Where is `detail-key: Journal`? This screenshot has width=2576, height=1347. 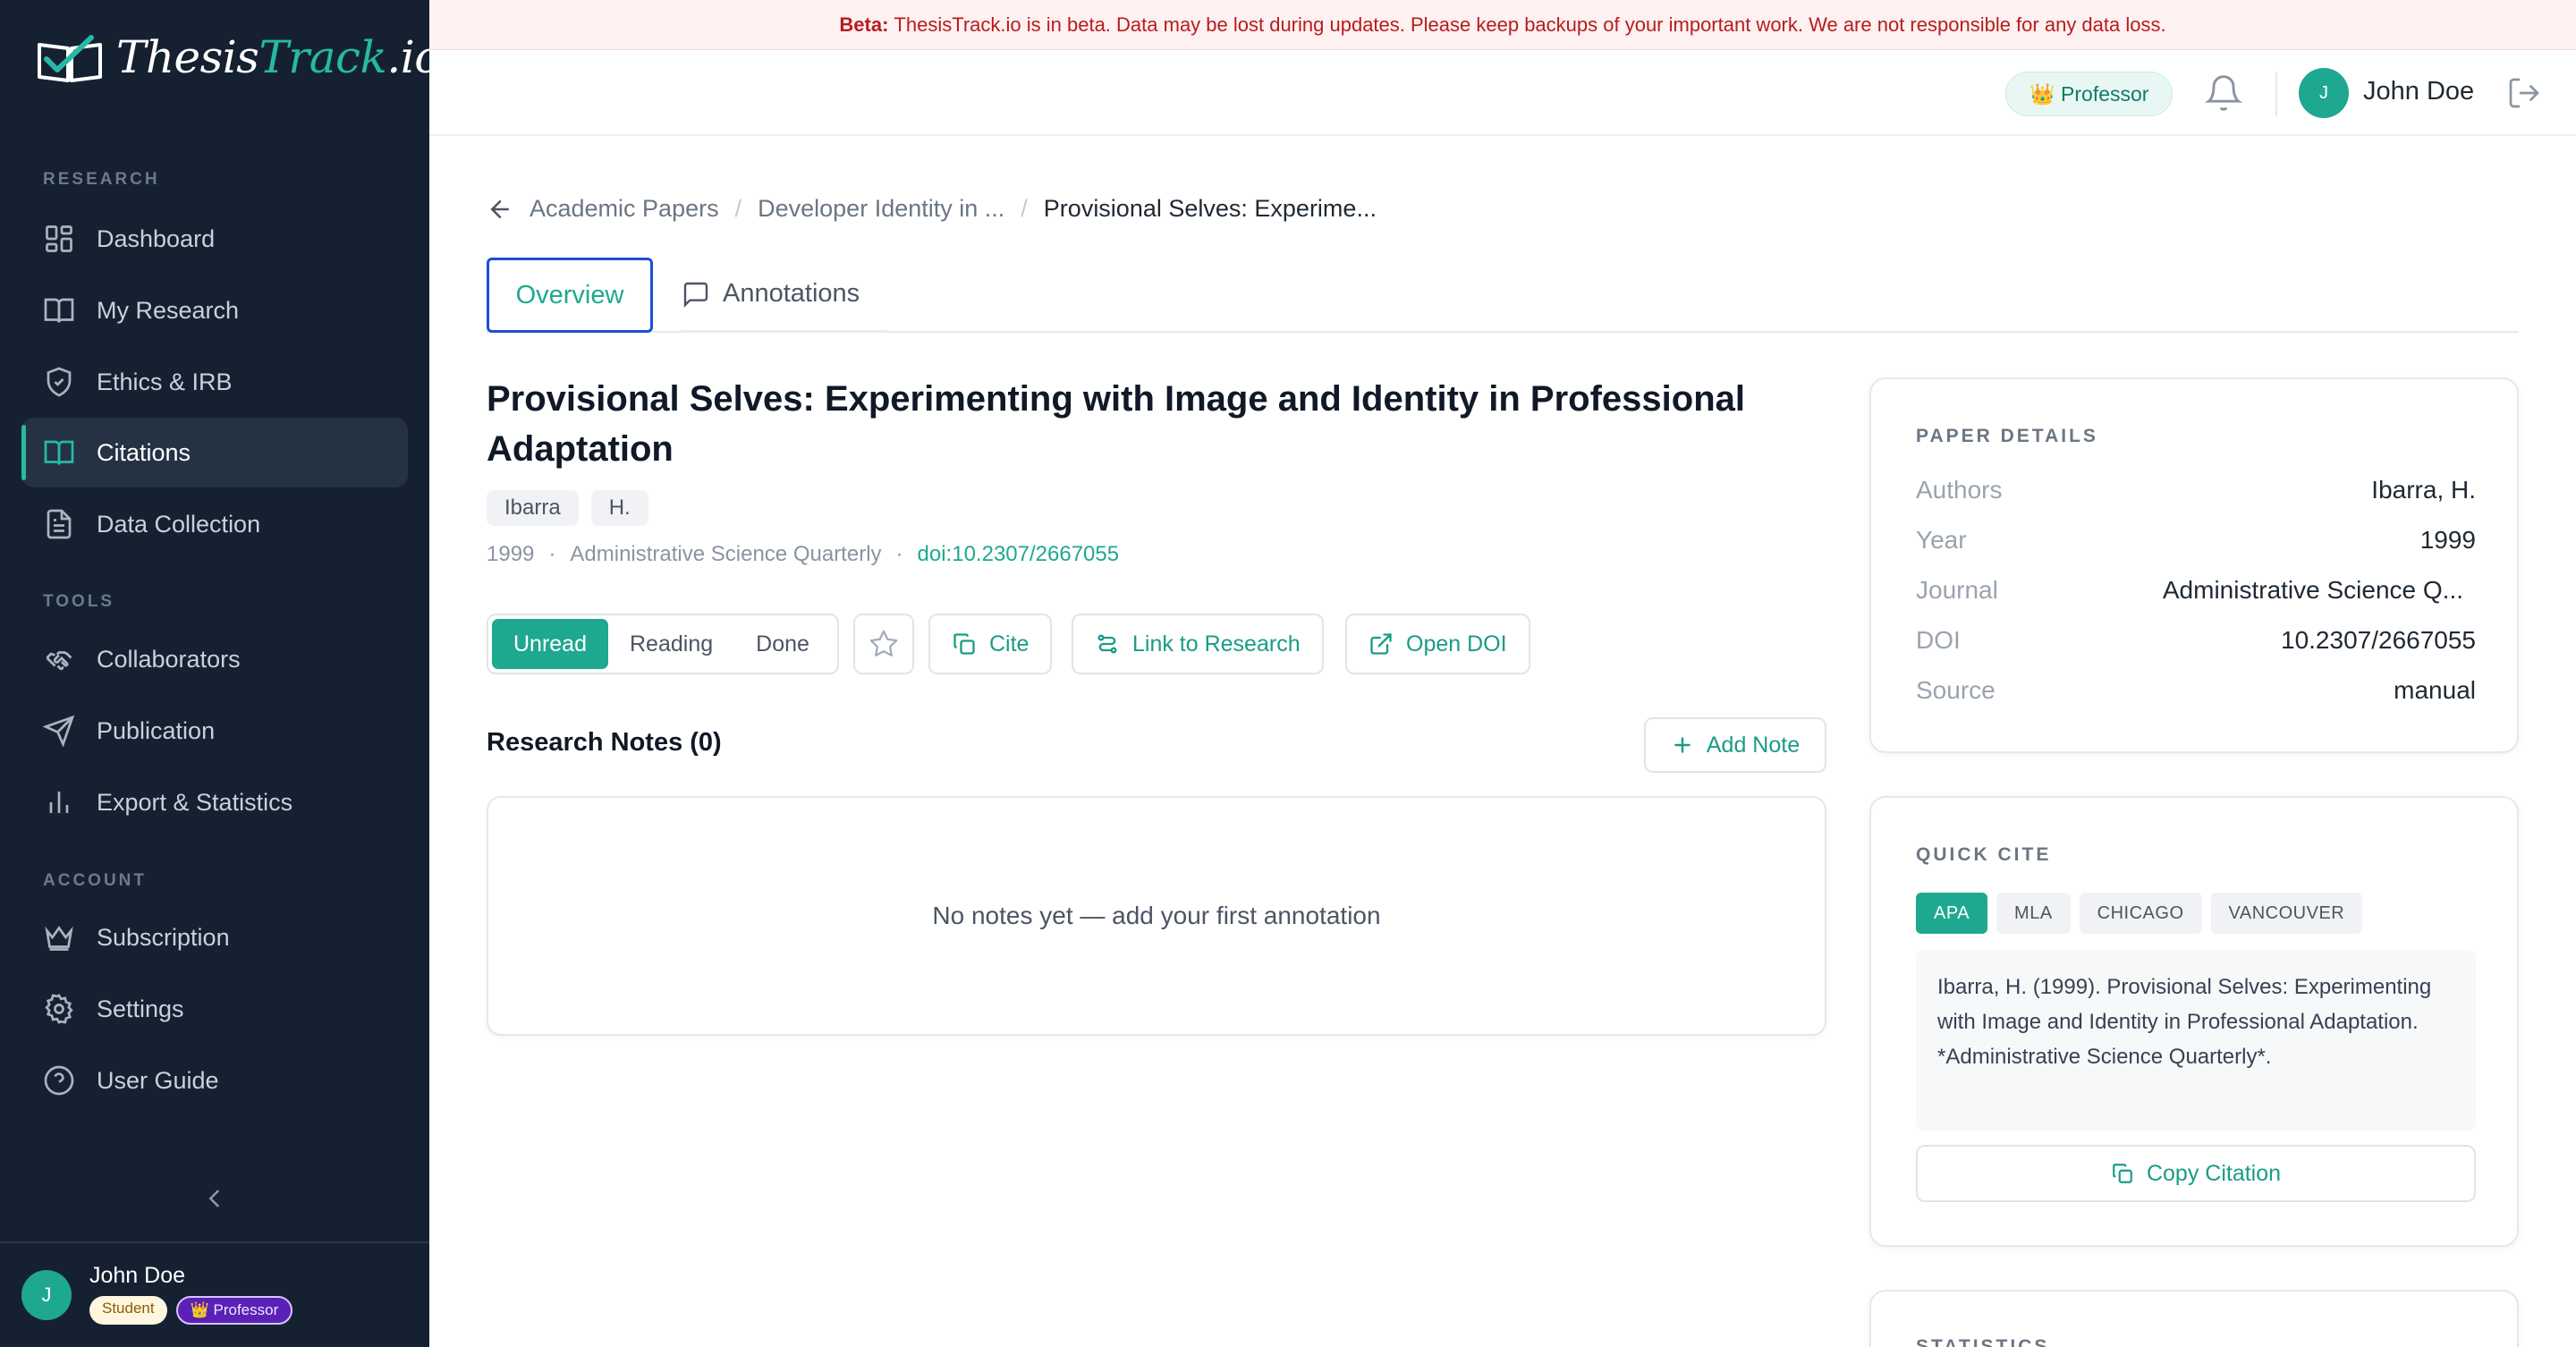
detail-key: Journal is located at coordinates (1957, 590).